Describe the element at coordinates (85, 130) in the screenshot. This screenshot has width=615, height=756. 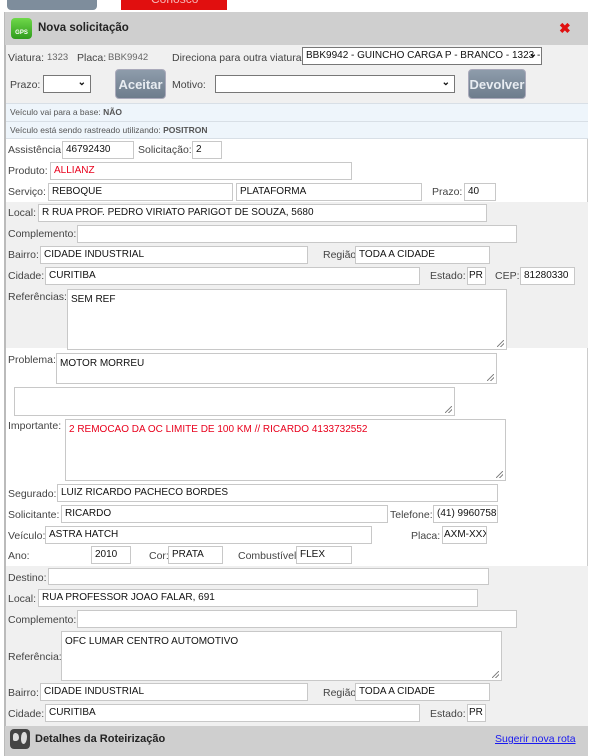
I see `tracking-label: Veículo está sendo rastreado utilizando:` at that location.